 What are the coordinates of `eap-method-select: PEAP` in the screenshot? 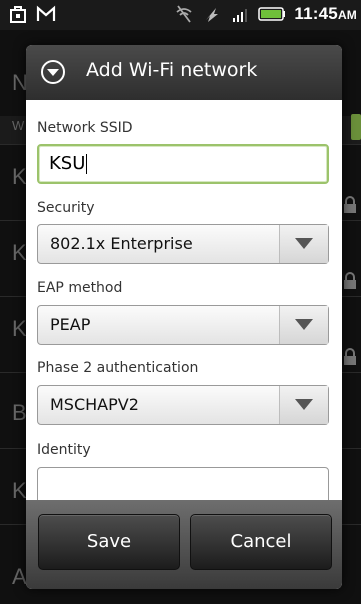 It's located at (183, 325).